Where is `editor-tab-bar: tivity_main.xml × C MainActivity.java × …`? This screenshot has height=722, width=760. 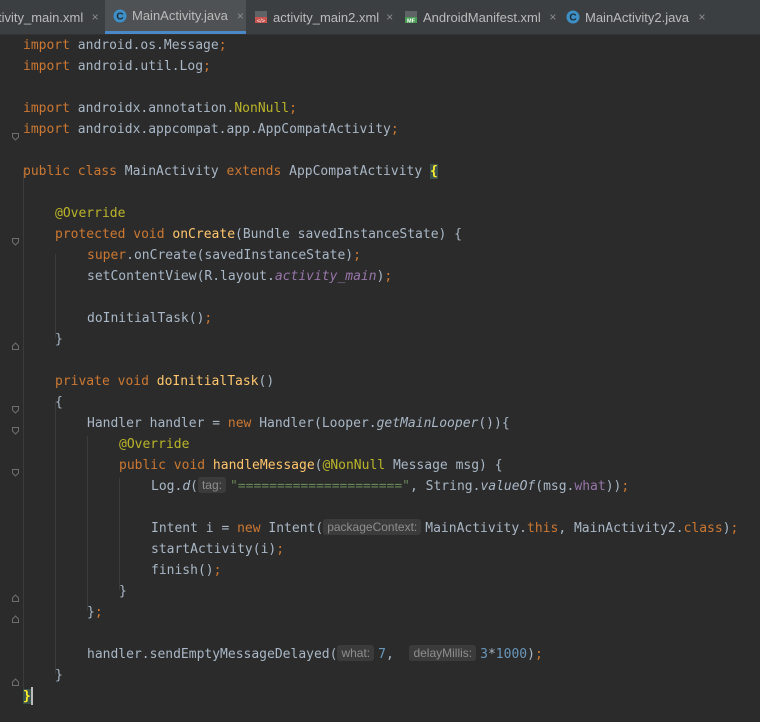 editor-tab-bar: tivity_main.xml × C MainActivity.java × … is located at coordinates (380, 17).